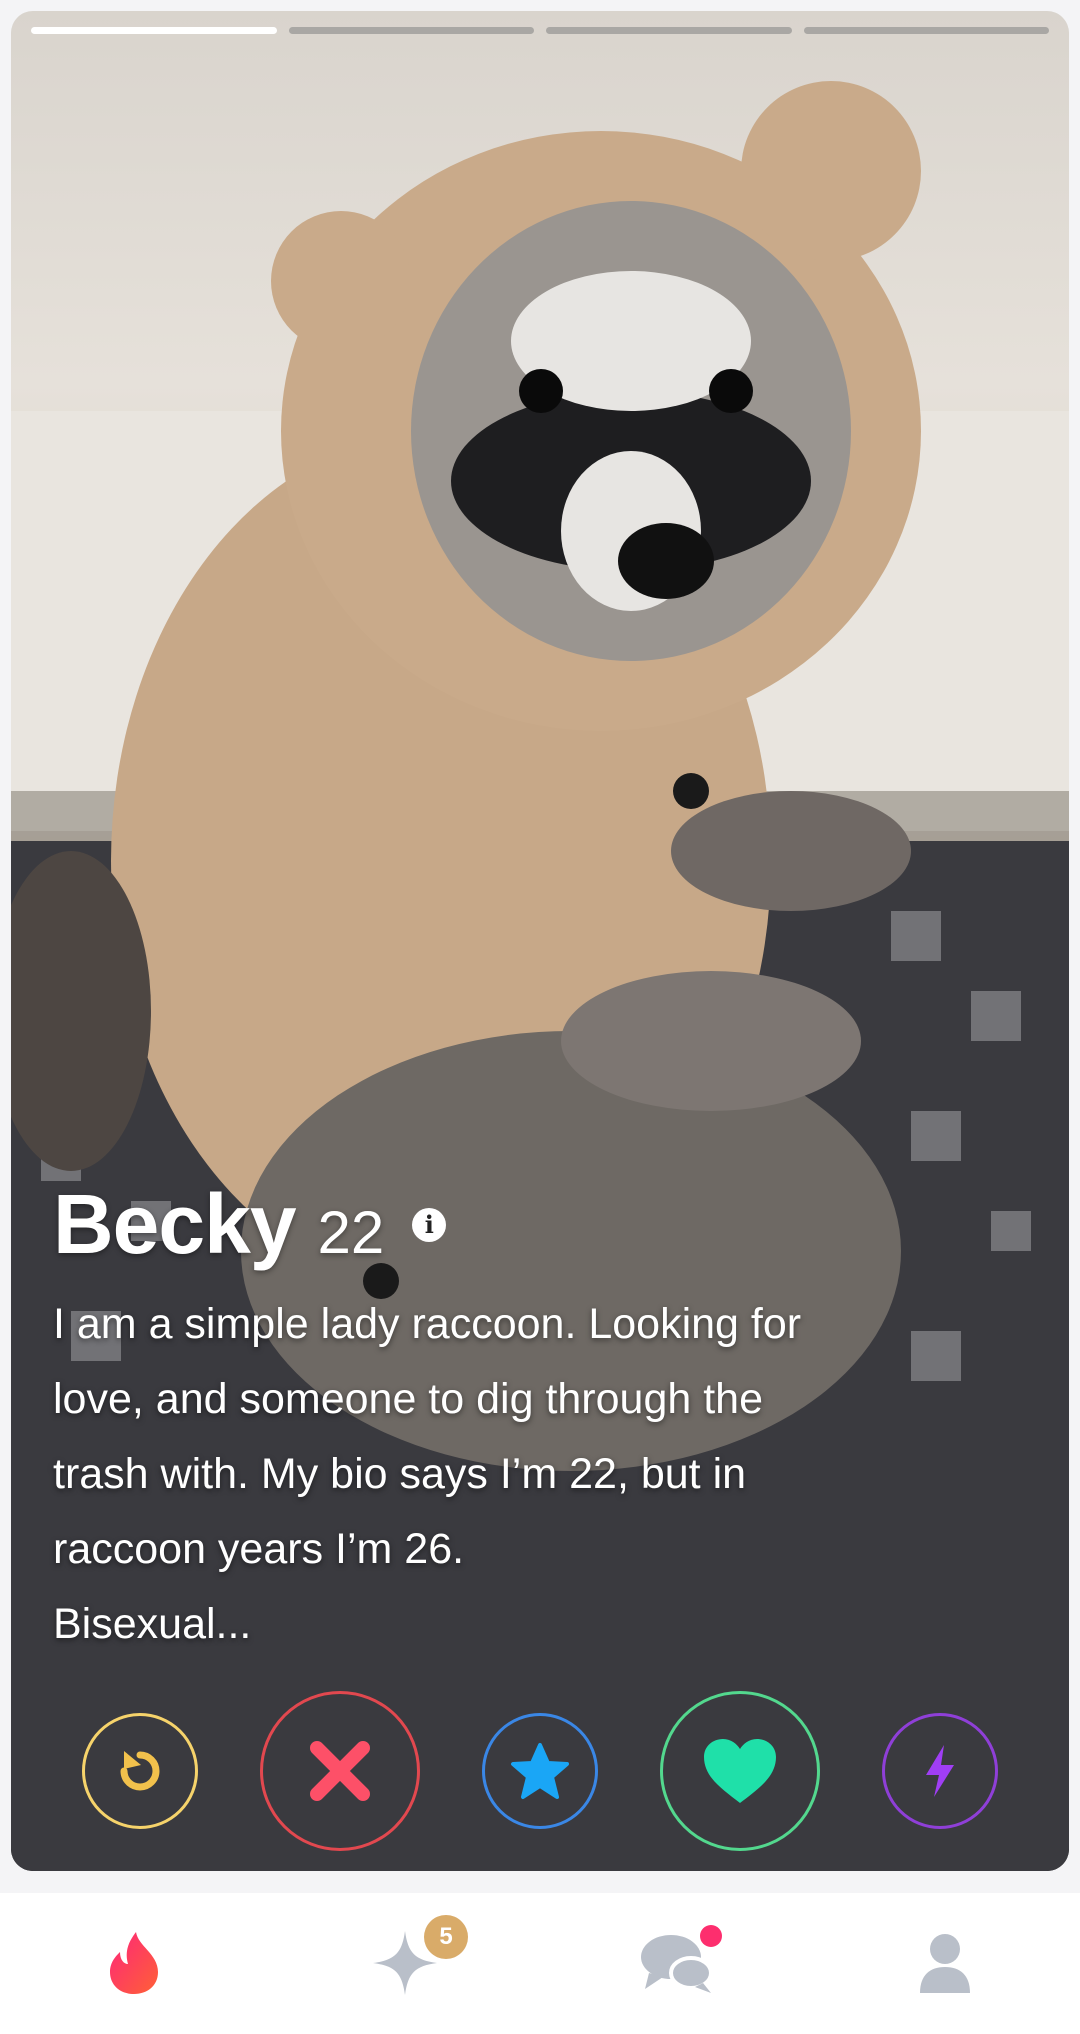  I want to click on boost-button, so click(940, 1771).